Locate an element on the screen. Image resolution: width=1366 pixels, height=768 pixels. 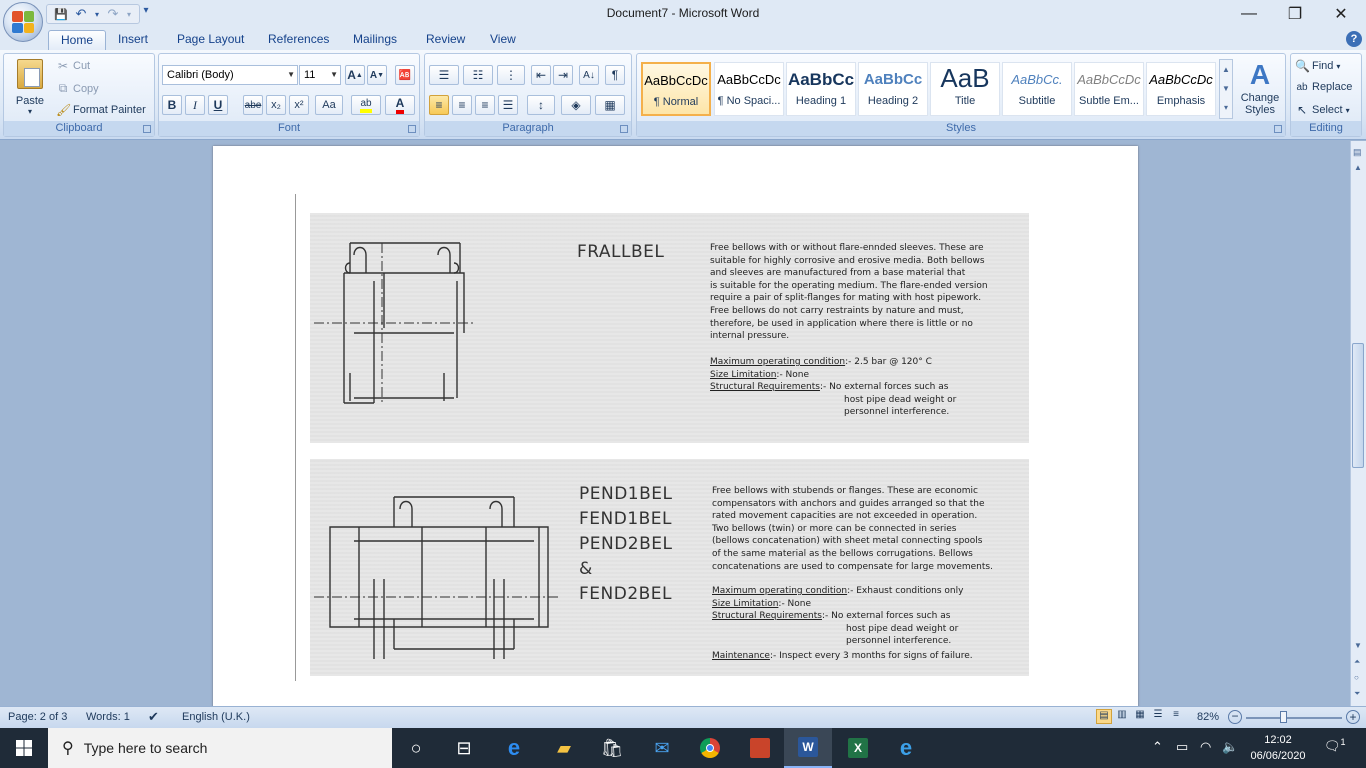
align-right-button: ≡ is located at coordinates (485, 105).